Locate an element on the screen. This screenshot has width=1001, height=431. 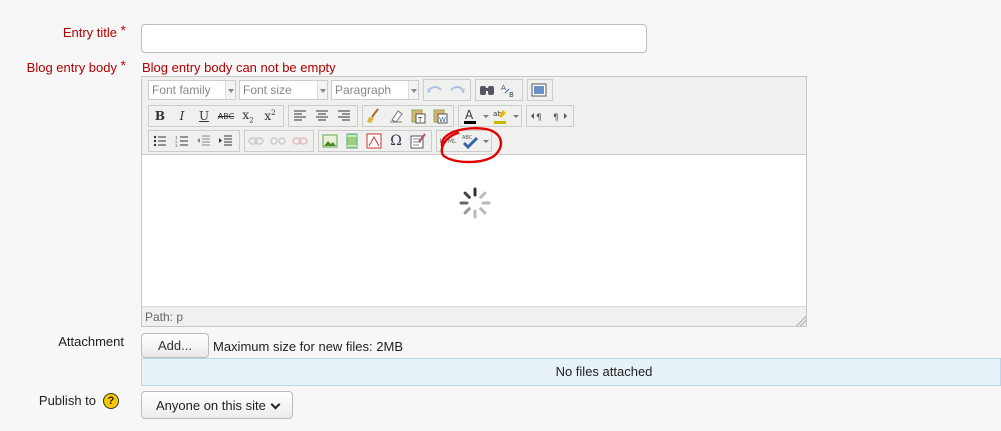
path-text: Path: p is located at coordinates (164, 317).